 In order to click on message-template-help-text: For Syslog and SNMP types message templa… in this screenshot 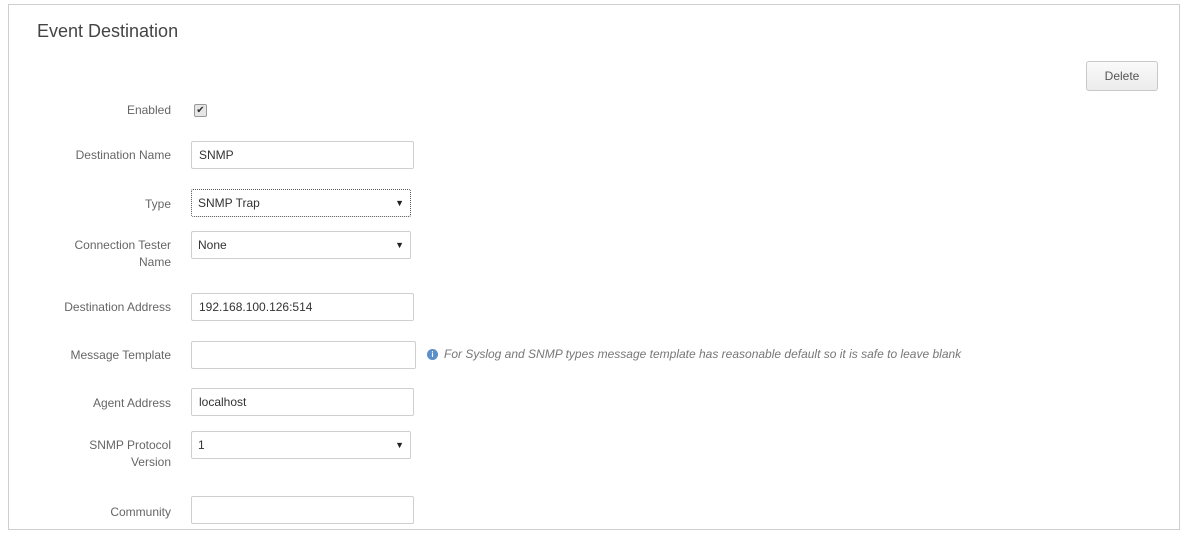, I will do `click(703, 354)`.